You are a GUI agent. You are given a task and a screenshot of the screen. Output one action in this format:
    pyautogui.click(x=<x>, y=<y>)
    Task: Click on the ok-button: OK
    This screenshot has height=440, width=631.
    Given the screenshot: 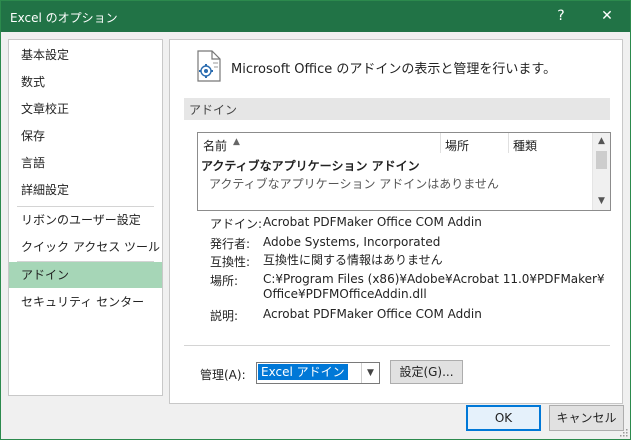 What is the action you would take?
    pyautogui.click(x=503, y=418)
    